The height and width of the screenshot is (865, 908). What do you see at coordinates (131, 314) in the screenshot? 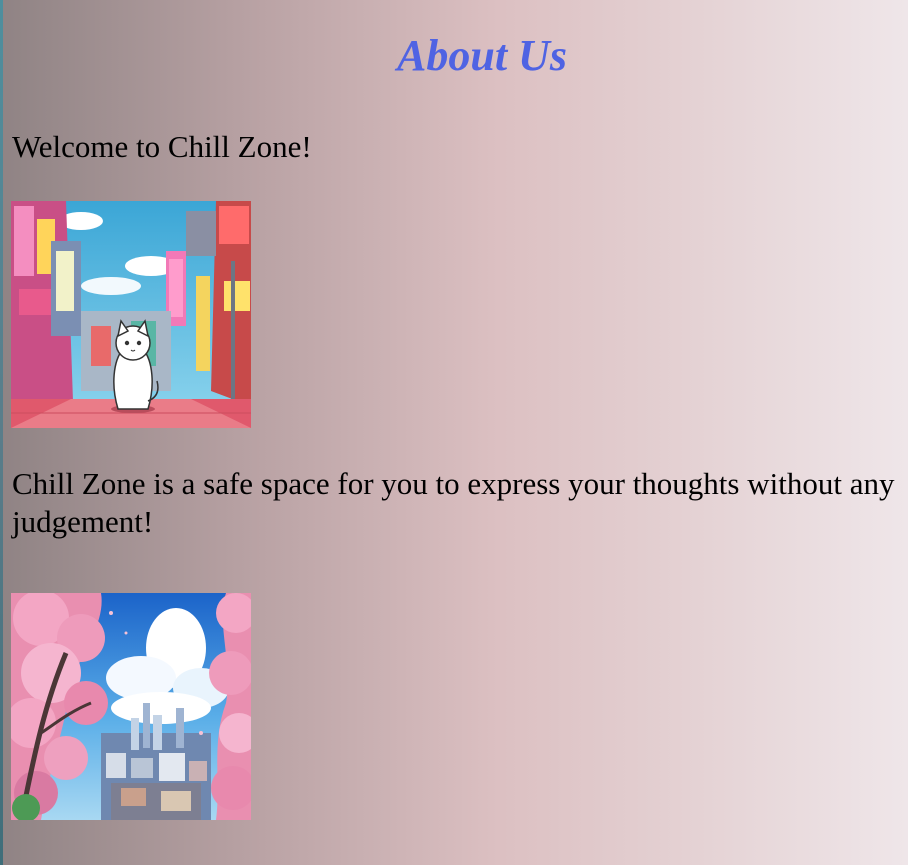
I see `street-cat-image` at bounding box center [131, 314].